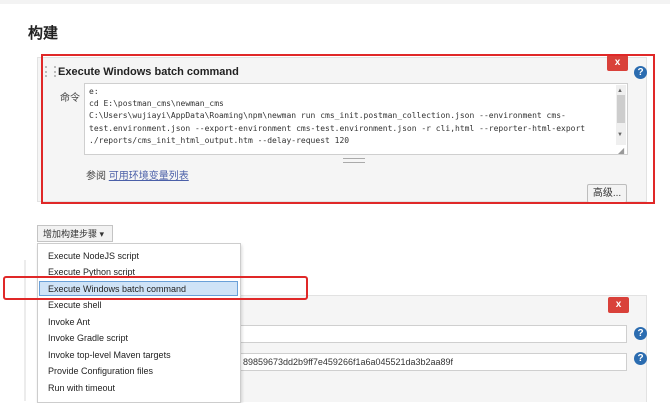  I want to click on command-label: 命令, so click(70, 98).